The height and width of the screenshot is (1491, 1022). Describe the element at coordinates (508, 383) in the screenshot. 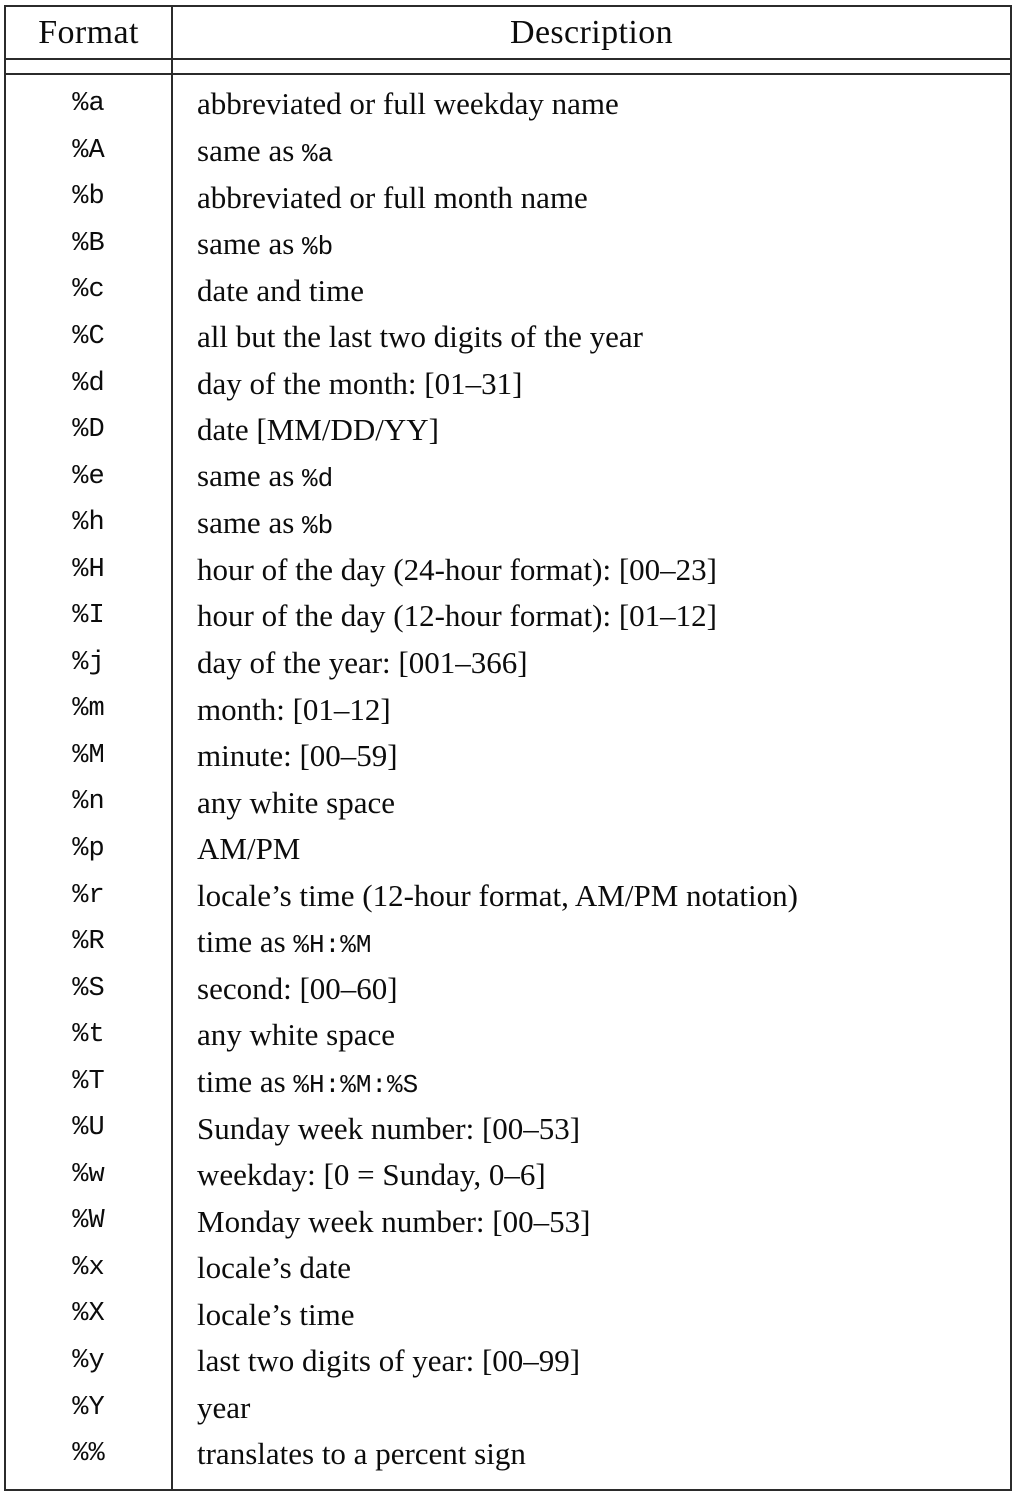

I see `table-row: %d day of the month: [01–31]` at that location.